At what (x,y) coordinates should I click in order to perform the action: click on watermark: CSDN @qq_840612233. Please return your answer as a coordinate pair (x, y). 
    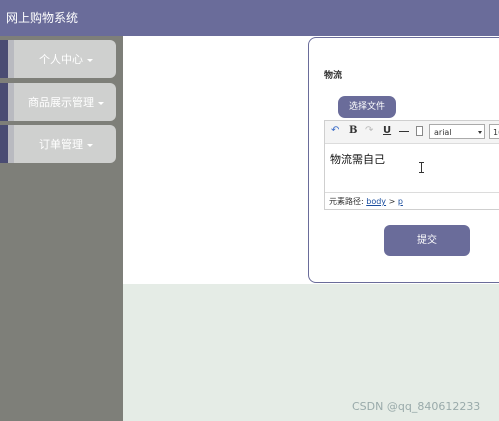
    Looking at the image, I should click on (416, 406).